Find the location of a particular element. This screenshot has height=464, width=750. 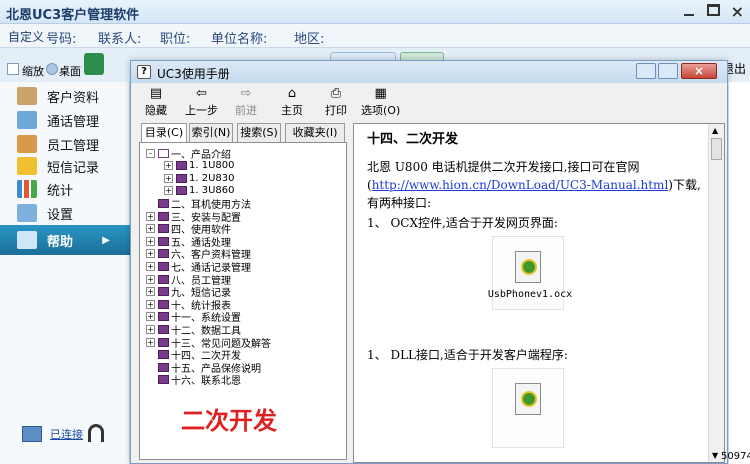

tree-item: - 一、产品介绍 is located at coordinates (188, 154).